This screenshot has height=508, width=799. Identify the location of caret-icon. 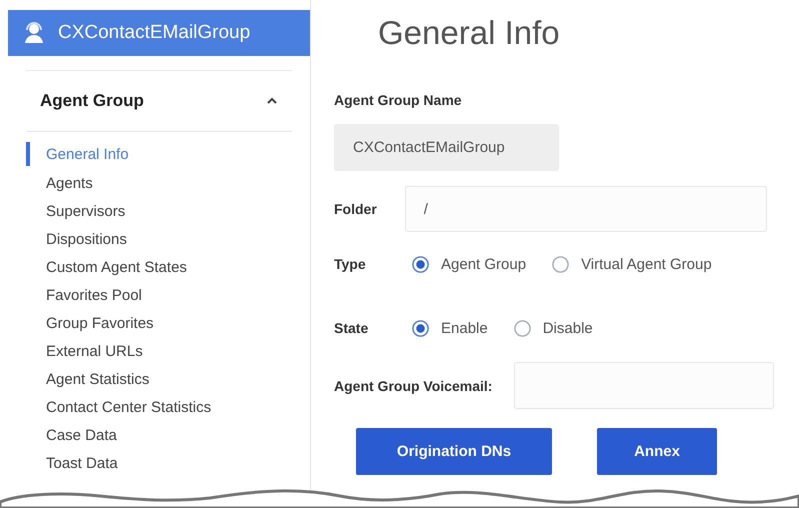
(272, 101).